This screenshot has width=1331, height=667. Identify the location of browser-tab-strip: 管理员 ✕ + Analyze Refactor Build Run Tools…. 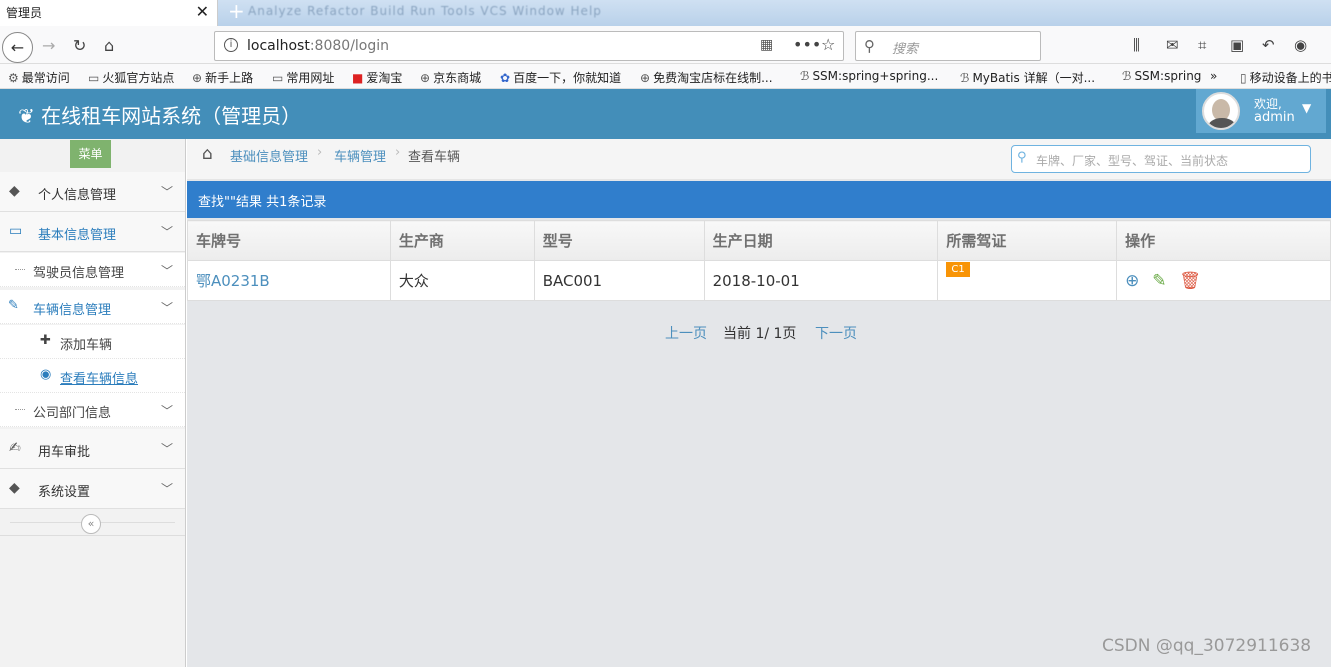
(665, 13).